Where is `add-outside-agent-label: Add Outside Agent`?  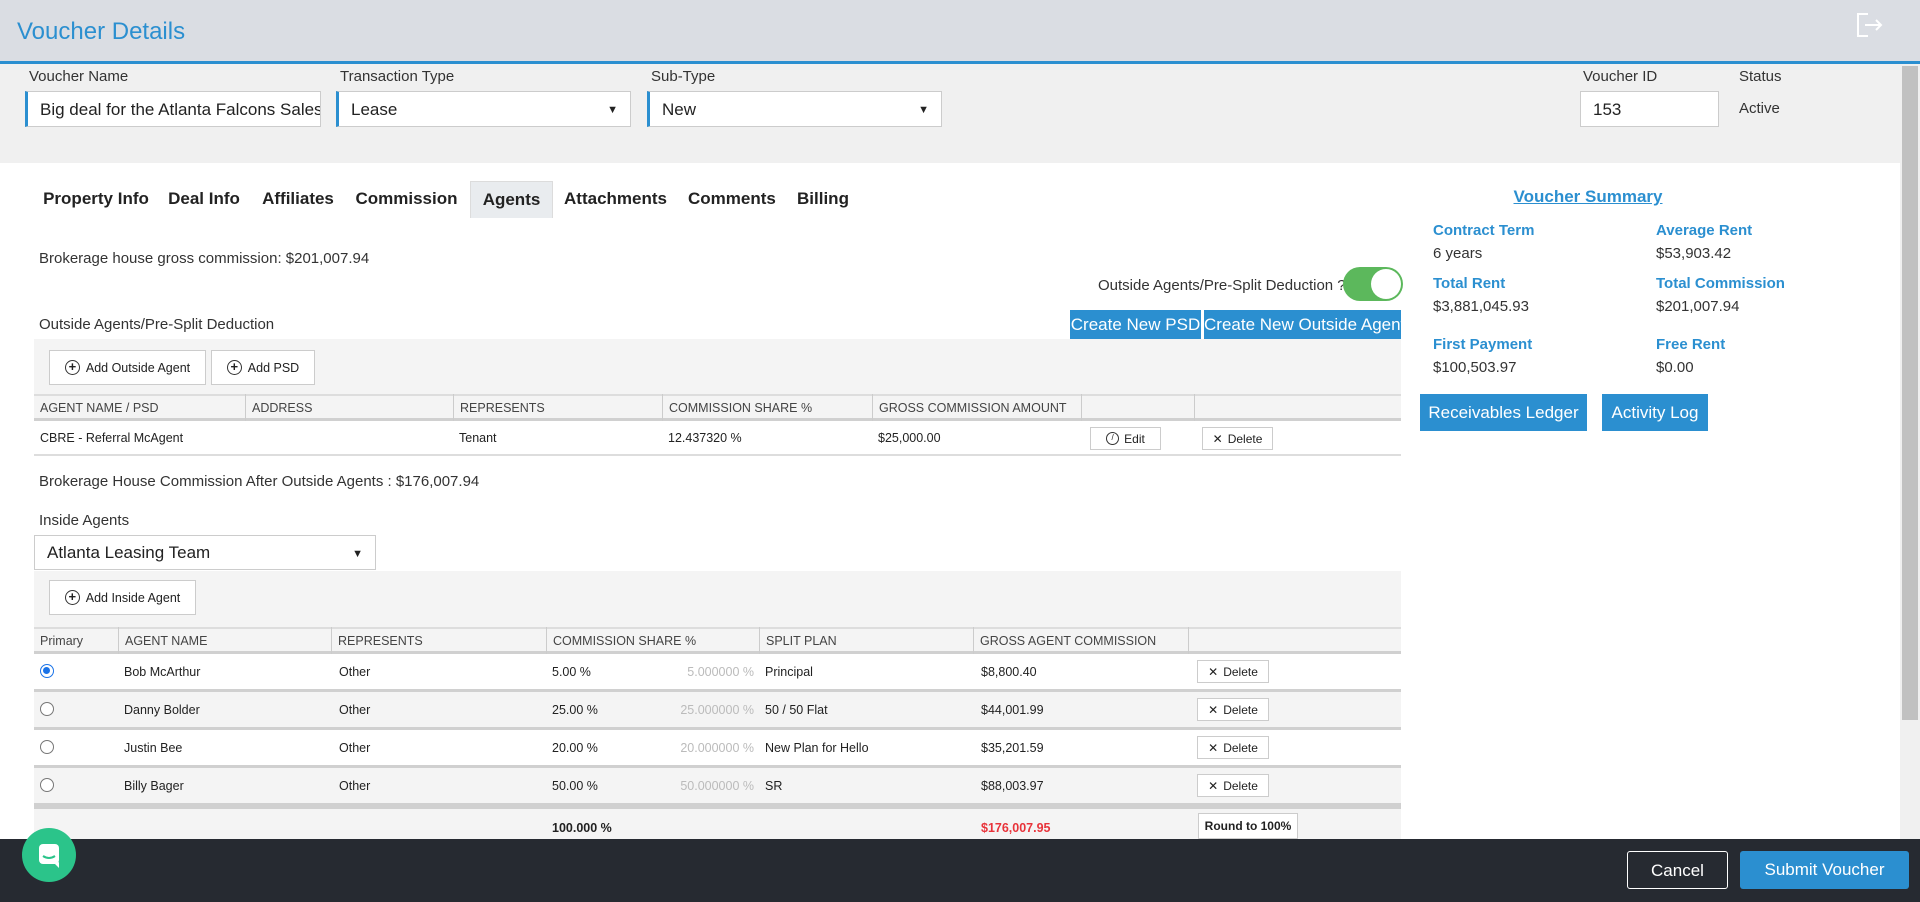 add-outside-agent-label: Add Outside Agent is located at coordinates (138, 367).